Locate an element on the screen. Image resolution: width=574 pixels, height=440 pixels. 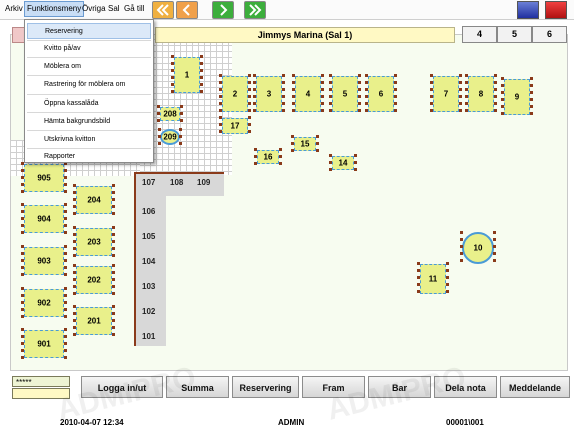
table-4: 4 is located at coordinates (308, 94).